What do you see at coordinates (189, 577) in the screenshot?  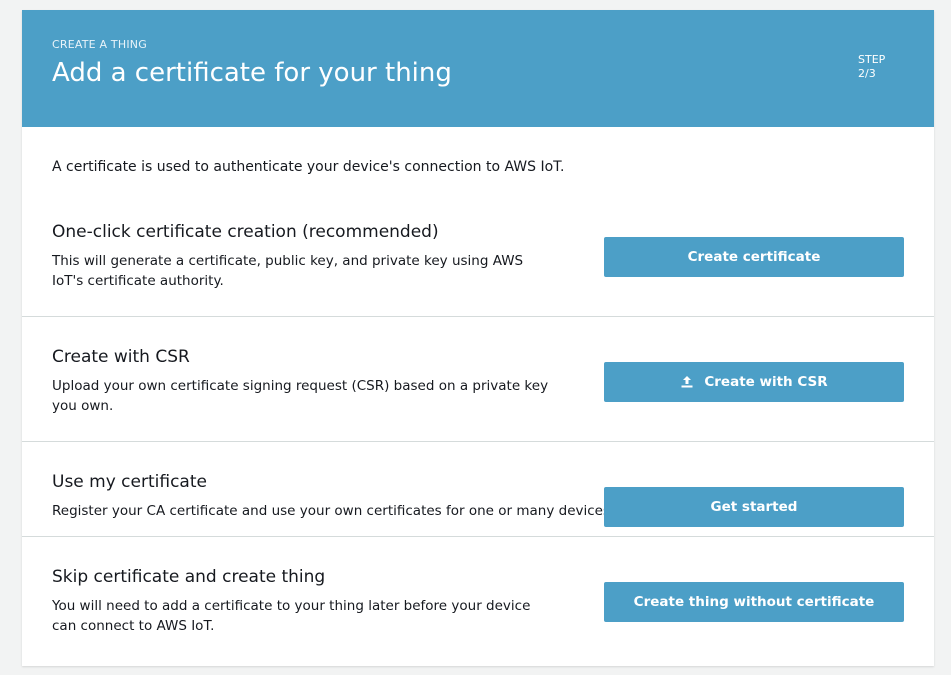 I see `section-title: Skip certificate and create thing` at bounding box center [189, 577].